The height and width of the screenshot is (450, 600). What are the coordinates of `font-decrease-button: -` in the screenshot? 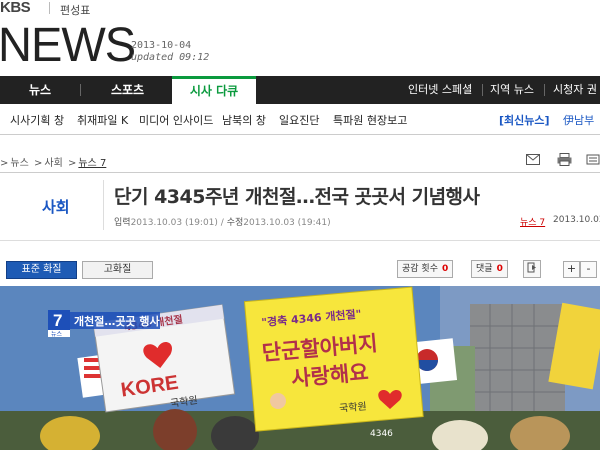 It's located at (588, 269).